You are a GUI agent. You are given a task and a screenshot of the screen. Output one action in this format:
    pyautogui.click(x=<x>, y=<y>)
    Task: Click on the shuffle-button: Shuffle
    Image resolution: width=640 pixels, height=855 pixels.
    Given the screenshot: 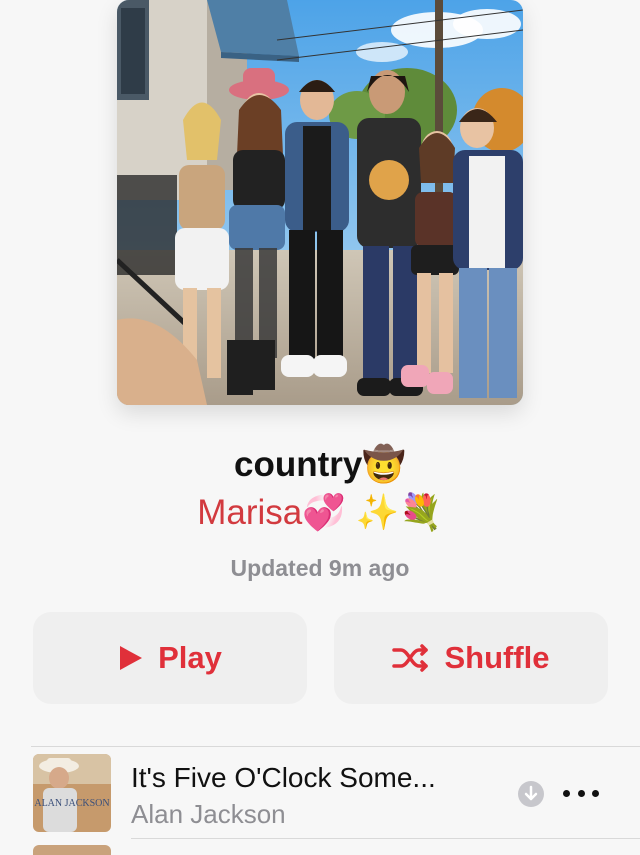 What is the action you would take?
    pyautogui.click(x=471, y=658)
    